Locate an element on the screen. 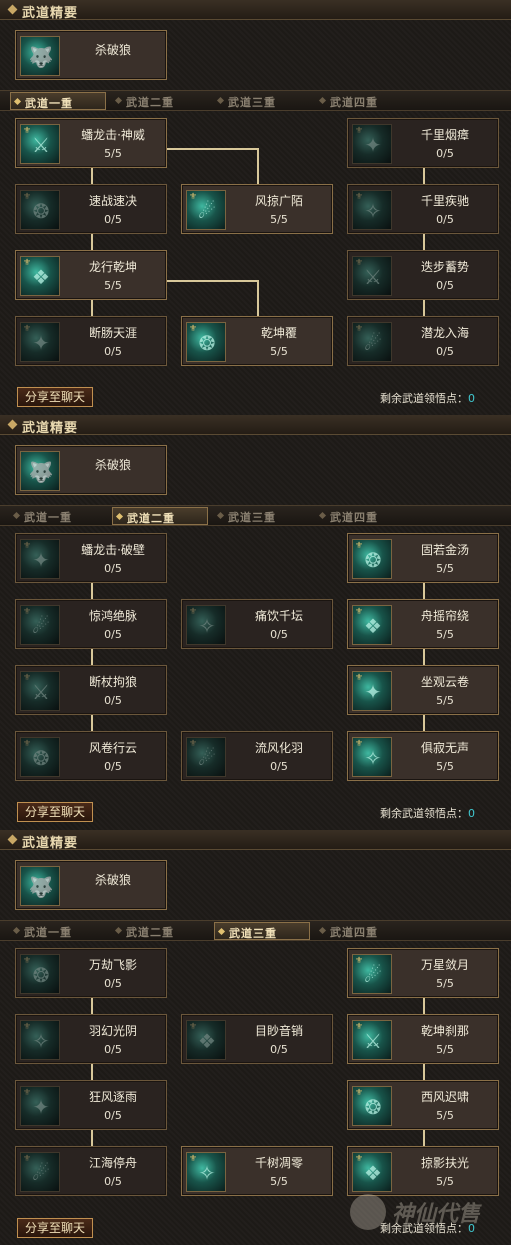 This screenshot has height=1245, width=511. skill-card: ☄ ⚜ 万星敛月 5/5 is located at coordinates (423, 973).